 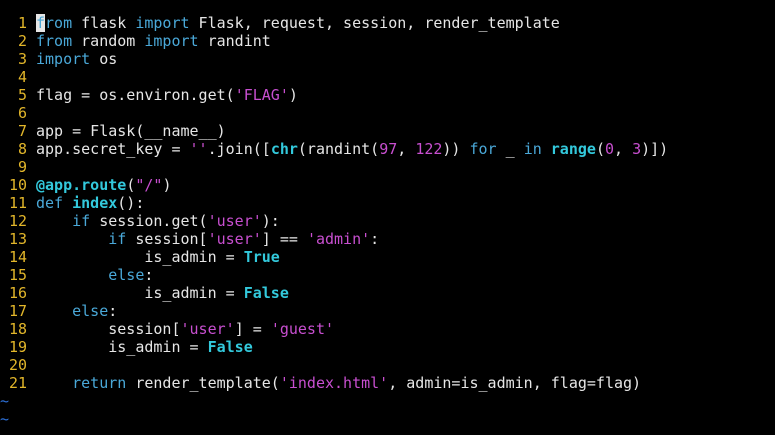 What do you see at coordinates (22, 131) in the screenshot?
I see `line-number: 7` at bounding box center [22, 131].